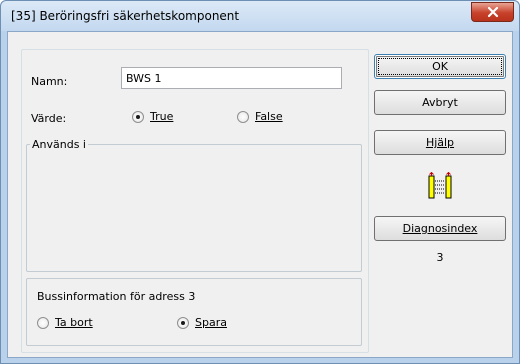 The image size is (520, 364). I want to click on radio-save-indicator, so click(183, 322).